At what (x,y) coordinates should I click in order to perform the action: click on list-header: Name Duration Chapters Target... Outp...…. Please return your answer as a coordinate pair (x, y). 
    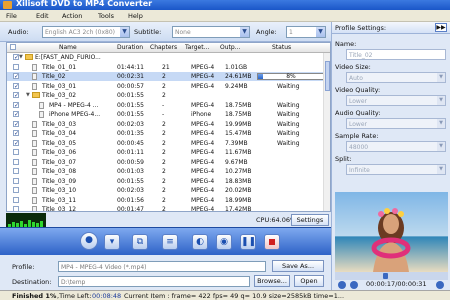
    Looking at the image, I should click on (168, 48).